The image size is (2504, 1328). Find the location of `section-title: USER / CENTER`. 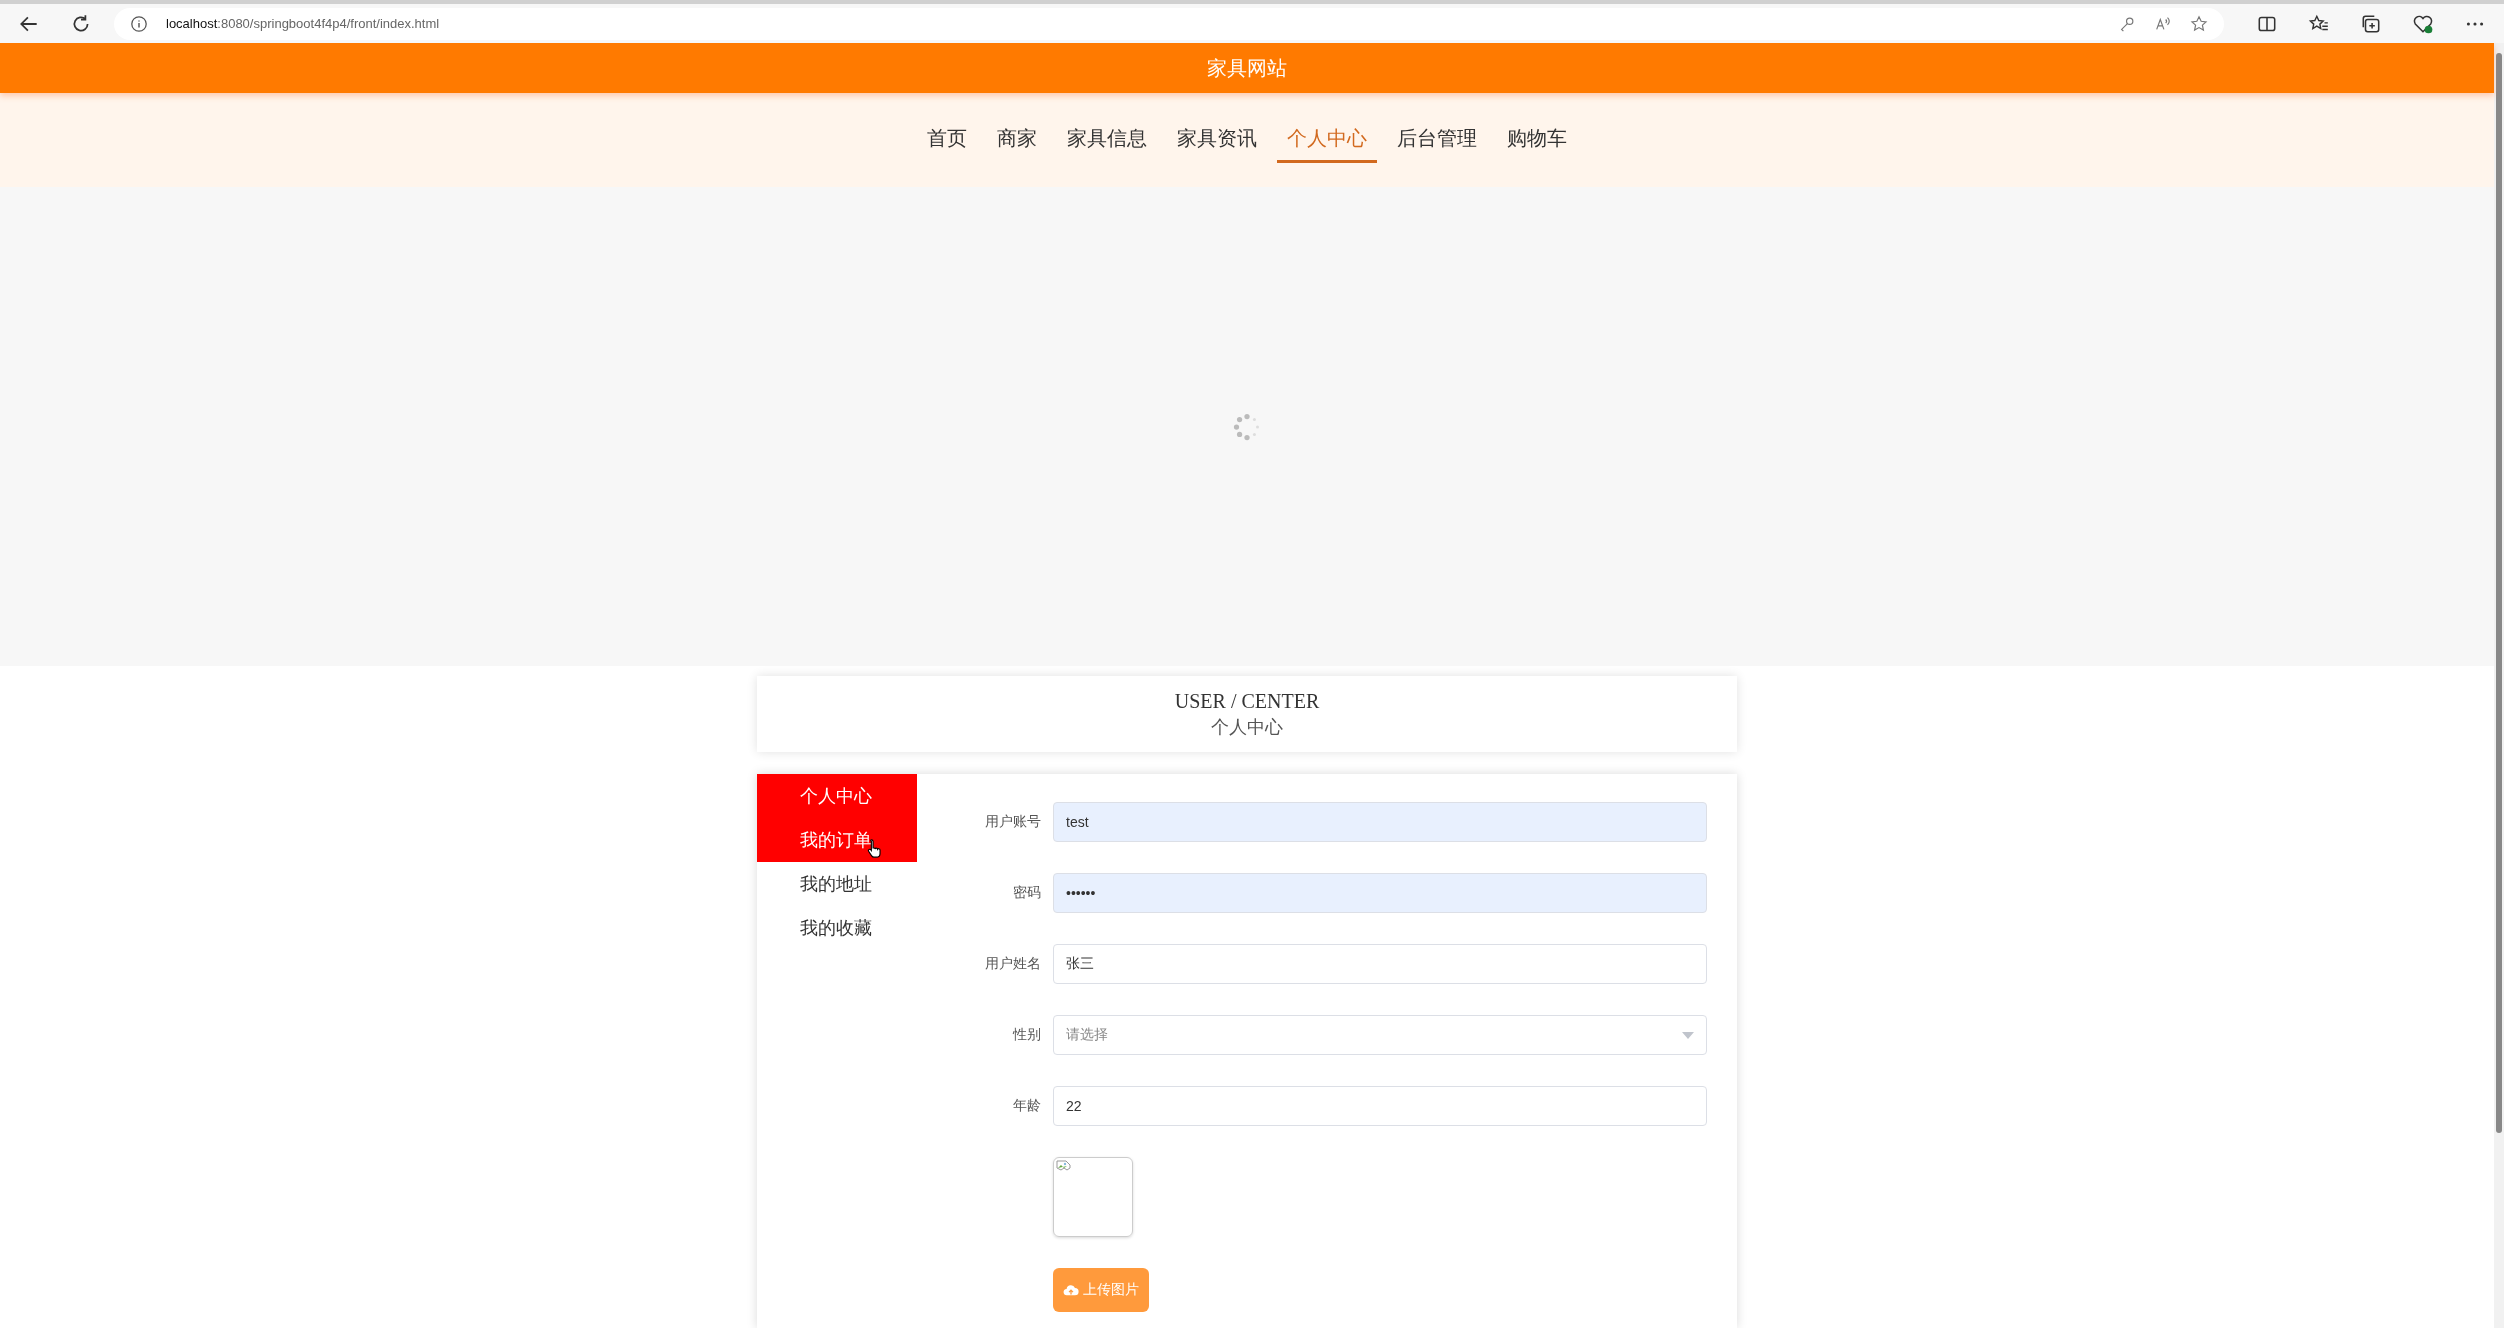

section-title: USER / CENTER is located at coordinates (1247, 701).